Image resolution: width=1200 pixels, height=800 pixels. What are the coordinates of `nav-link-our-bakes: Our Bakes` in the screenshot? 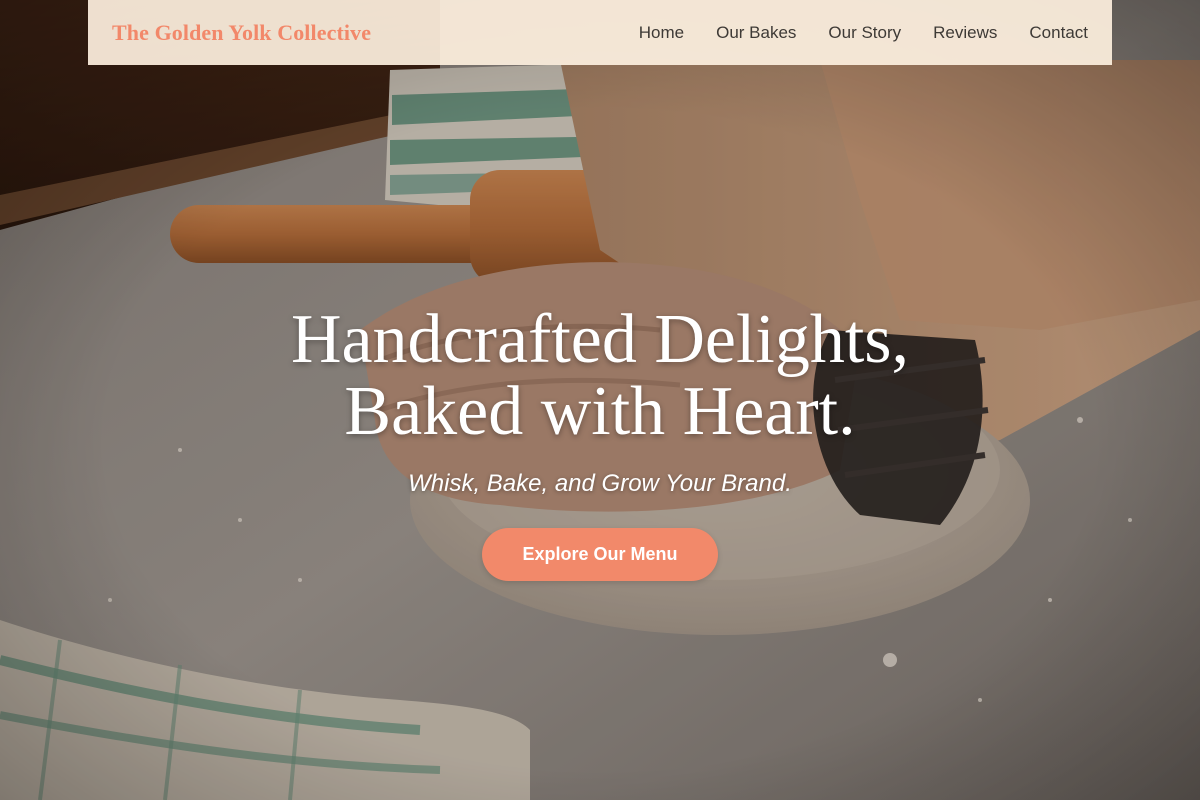 It's located at (756, 33).